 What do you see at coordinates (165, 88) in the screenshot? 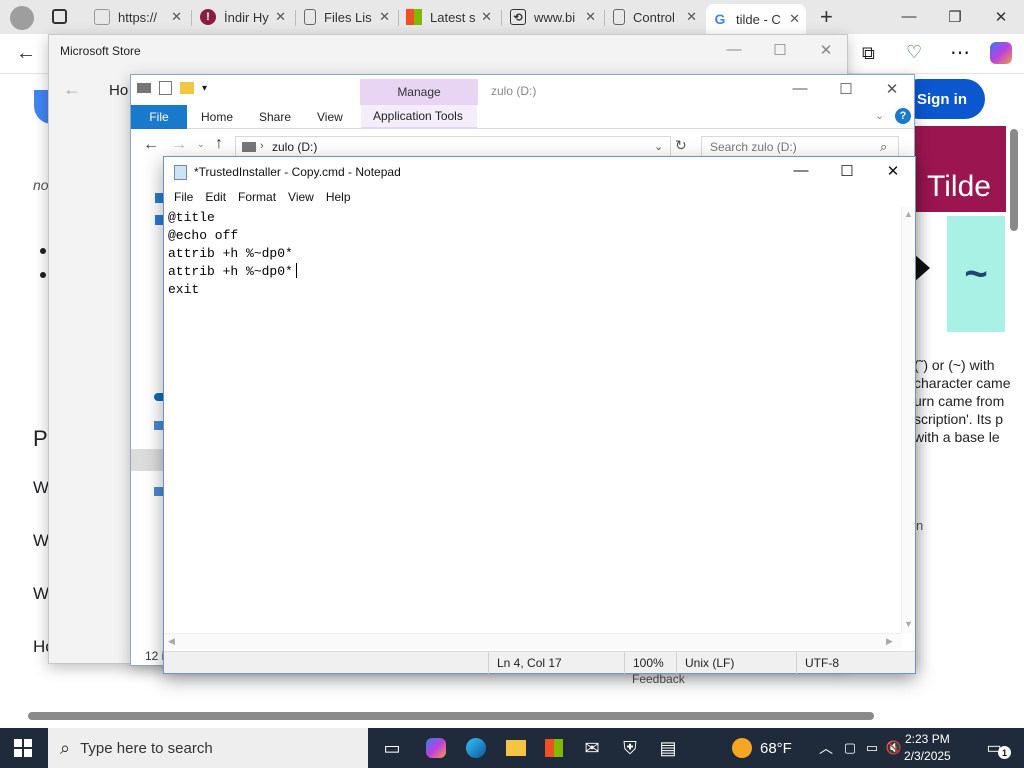
I see `properties-icon` at bounding box center [165, 88].